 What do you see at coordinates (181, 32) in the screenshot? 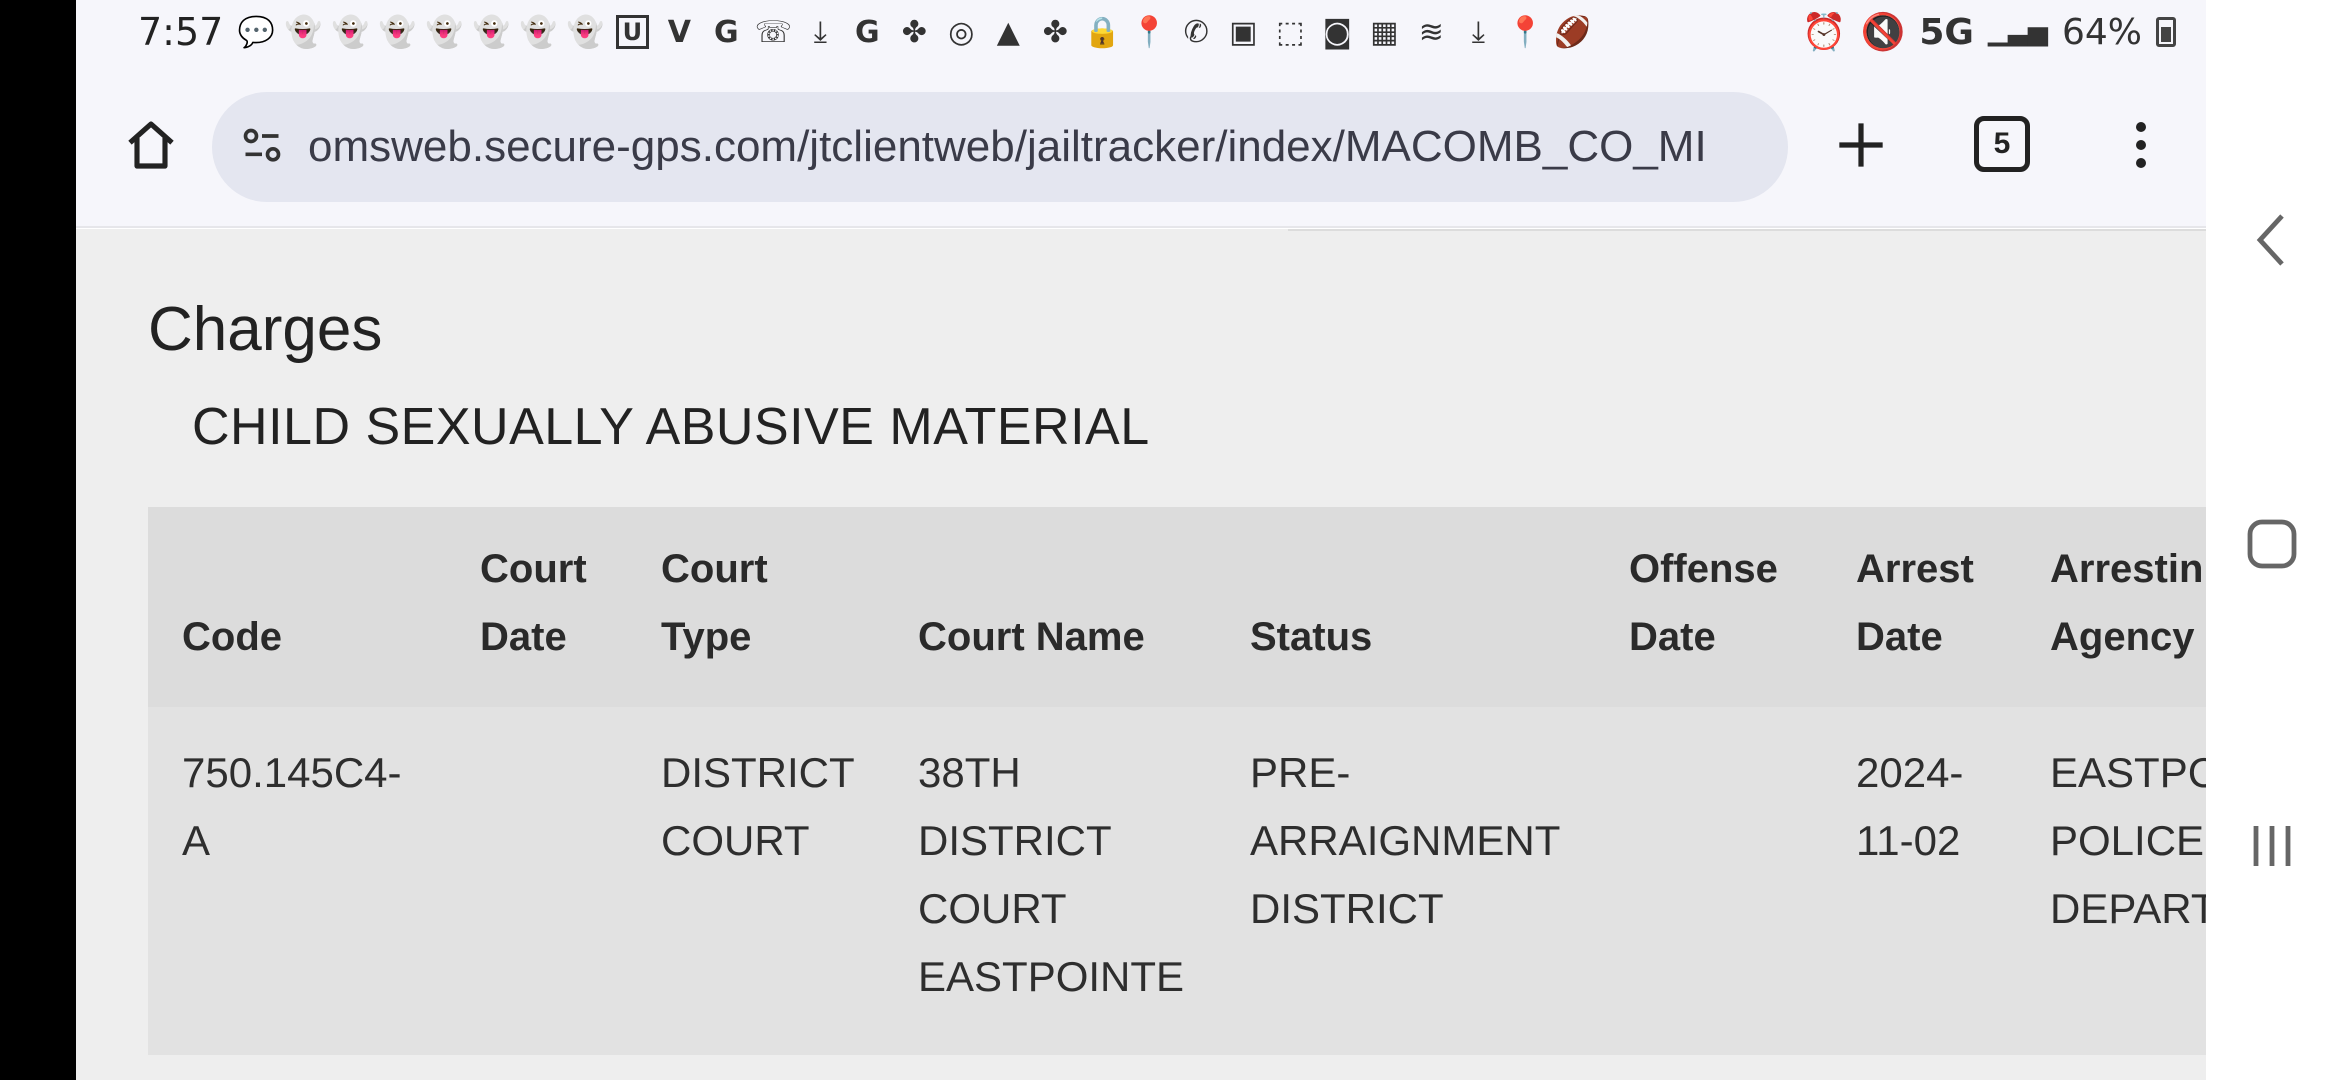
I see `status-time: 7:57` at bounding box center [181, 32].